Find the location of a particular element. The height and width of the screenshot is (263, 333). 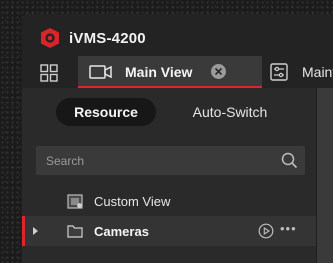

tab-close-button is located at coordinates (218, 71).